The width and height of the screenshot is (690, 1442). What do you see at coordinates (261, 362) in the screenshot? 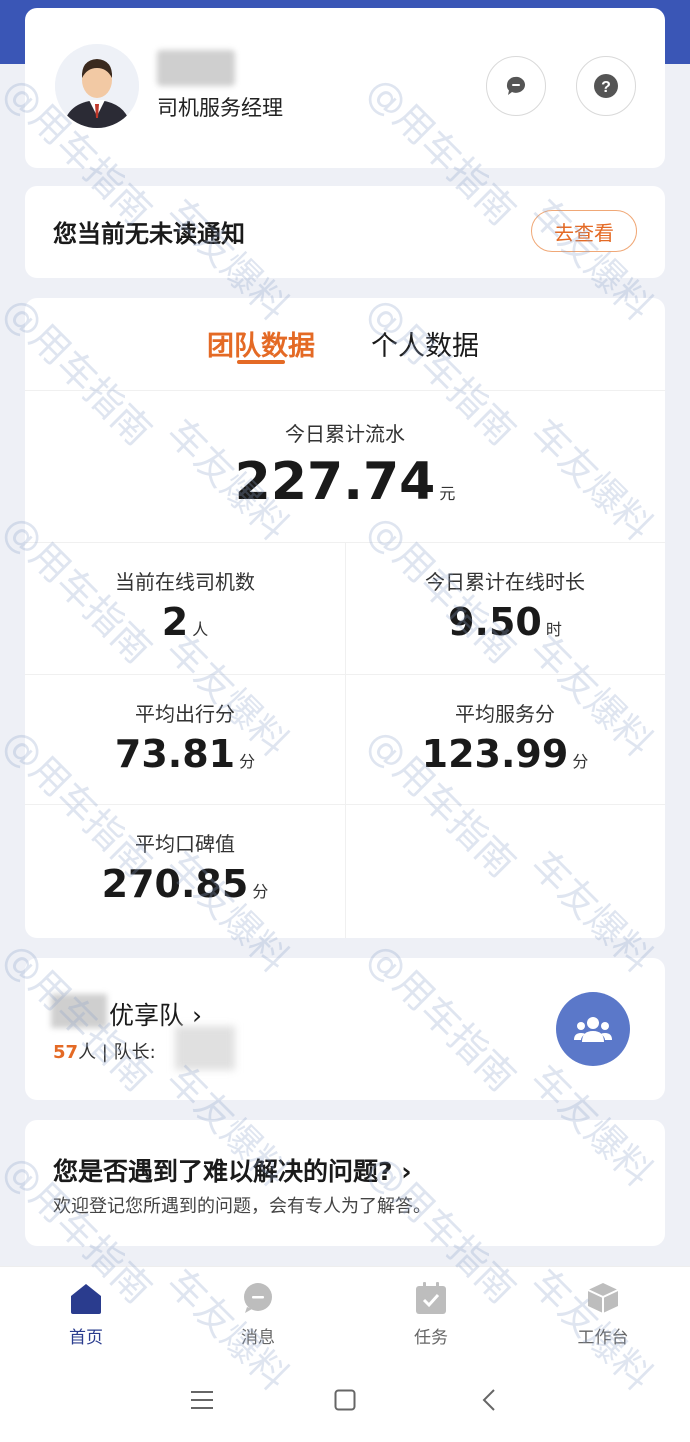
I see `active-tab-indicator` at bounding box center [261, 362].